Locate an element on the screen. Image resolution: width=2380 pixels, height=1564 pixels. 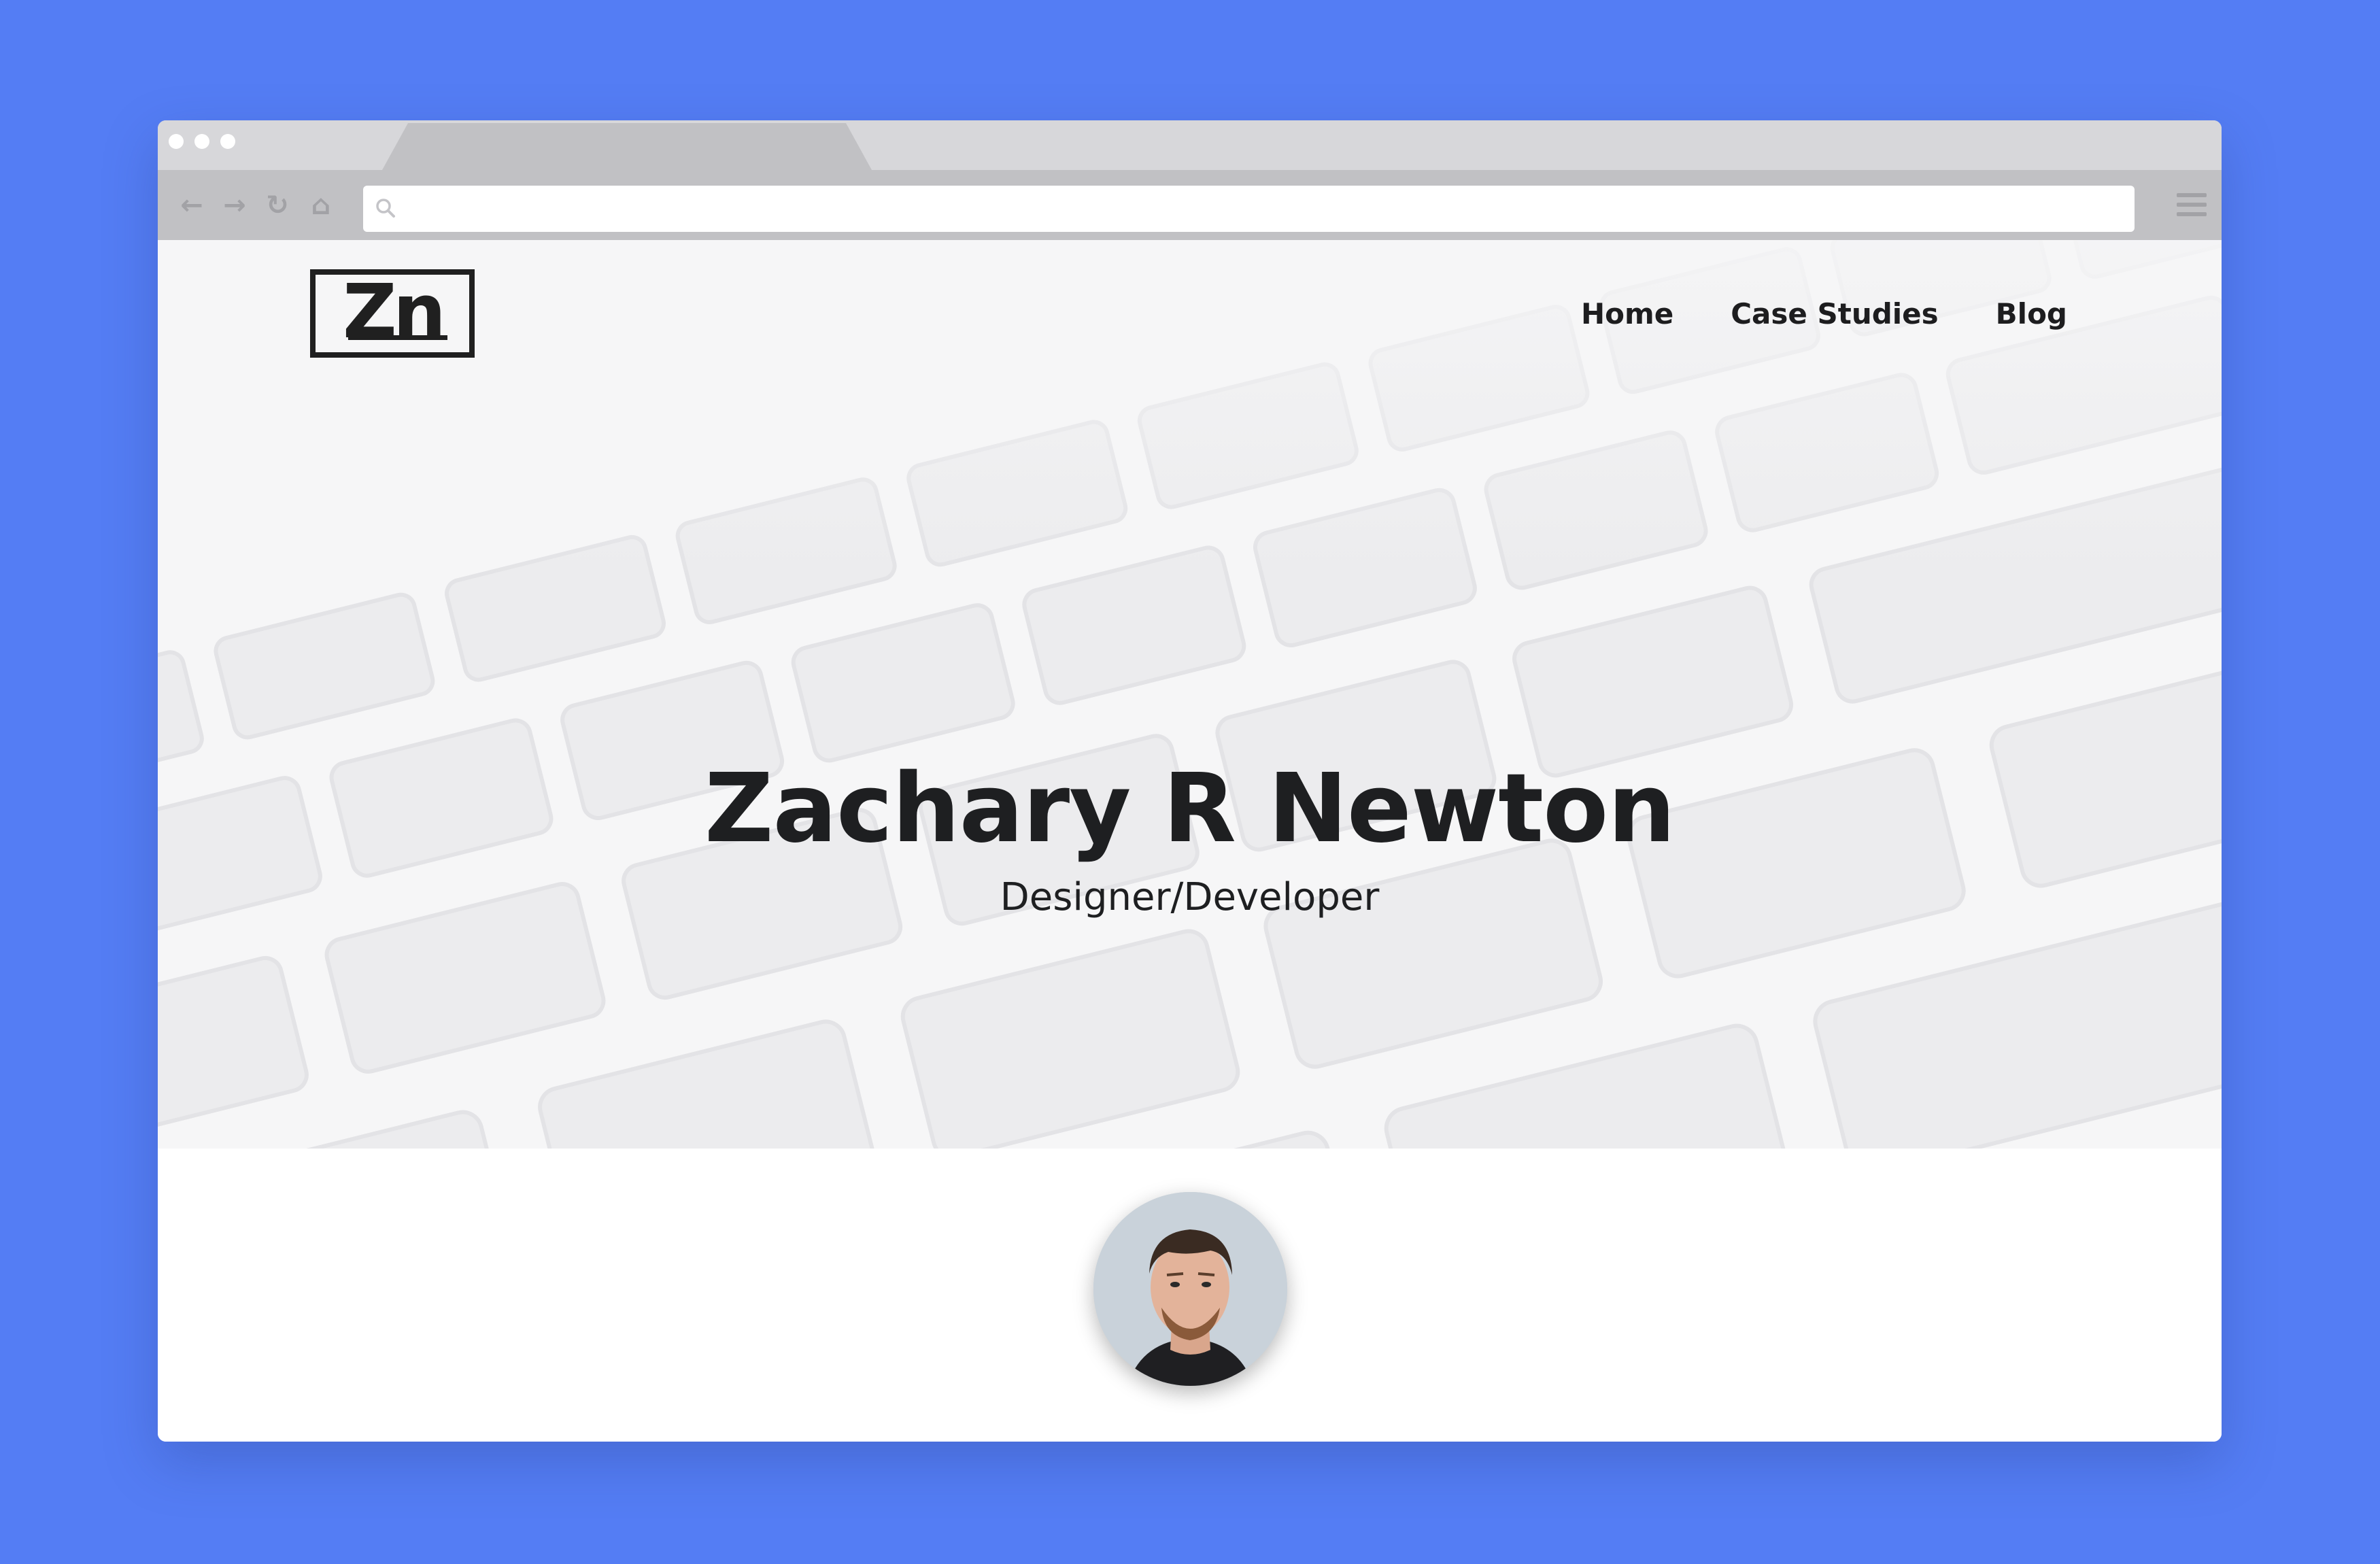
new-tab-button is located at coordinates (735, 147).